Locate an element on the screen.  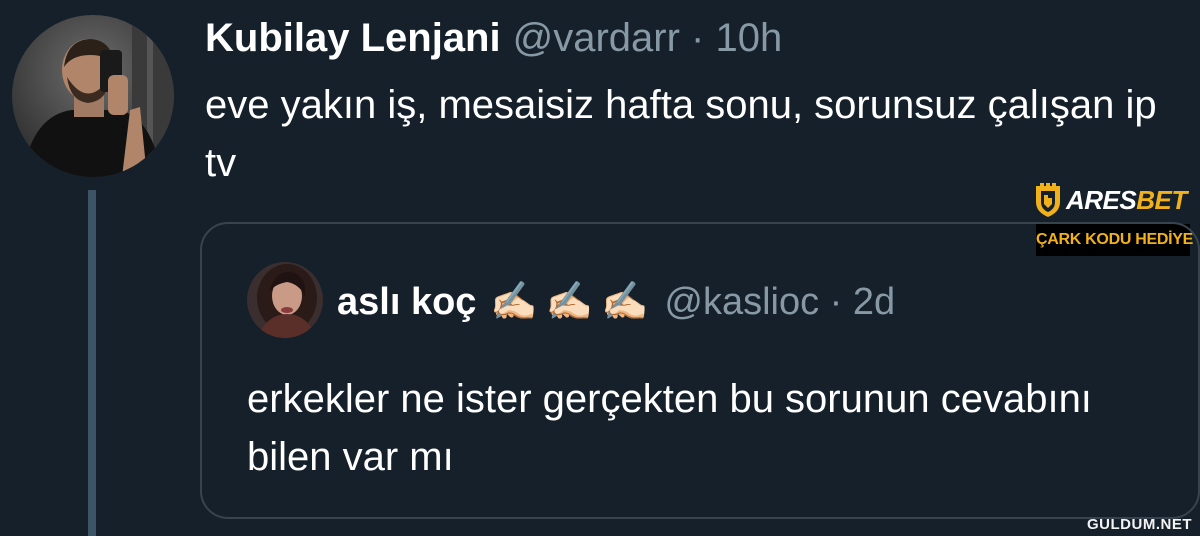
quoted-author-avatar is located at coordinates (285, 300).